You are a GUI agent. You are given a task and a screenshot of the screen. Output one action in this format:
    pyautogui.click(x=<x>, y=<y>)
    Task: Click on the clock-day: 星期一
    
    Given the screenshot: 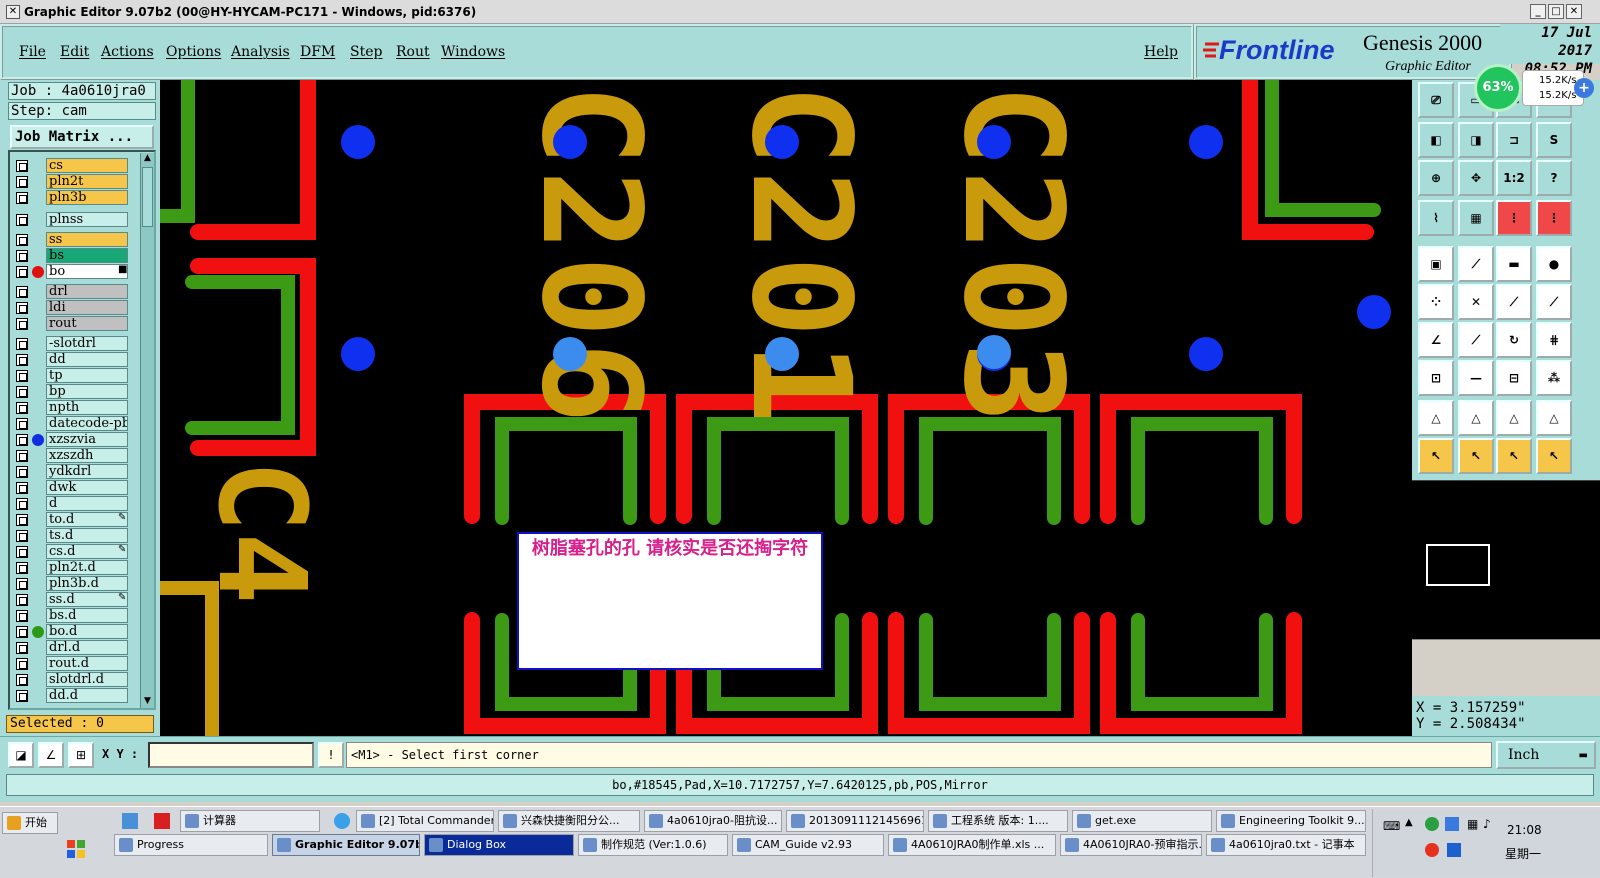 What is the action you would take?
    pyautogui.click(x=1523, y=853)
    